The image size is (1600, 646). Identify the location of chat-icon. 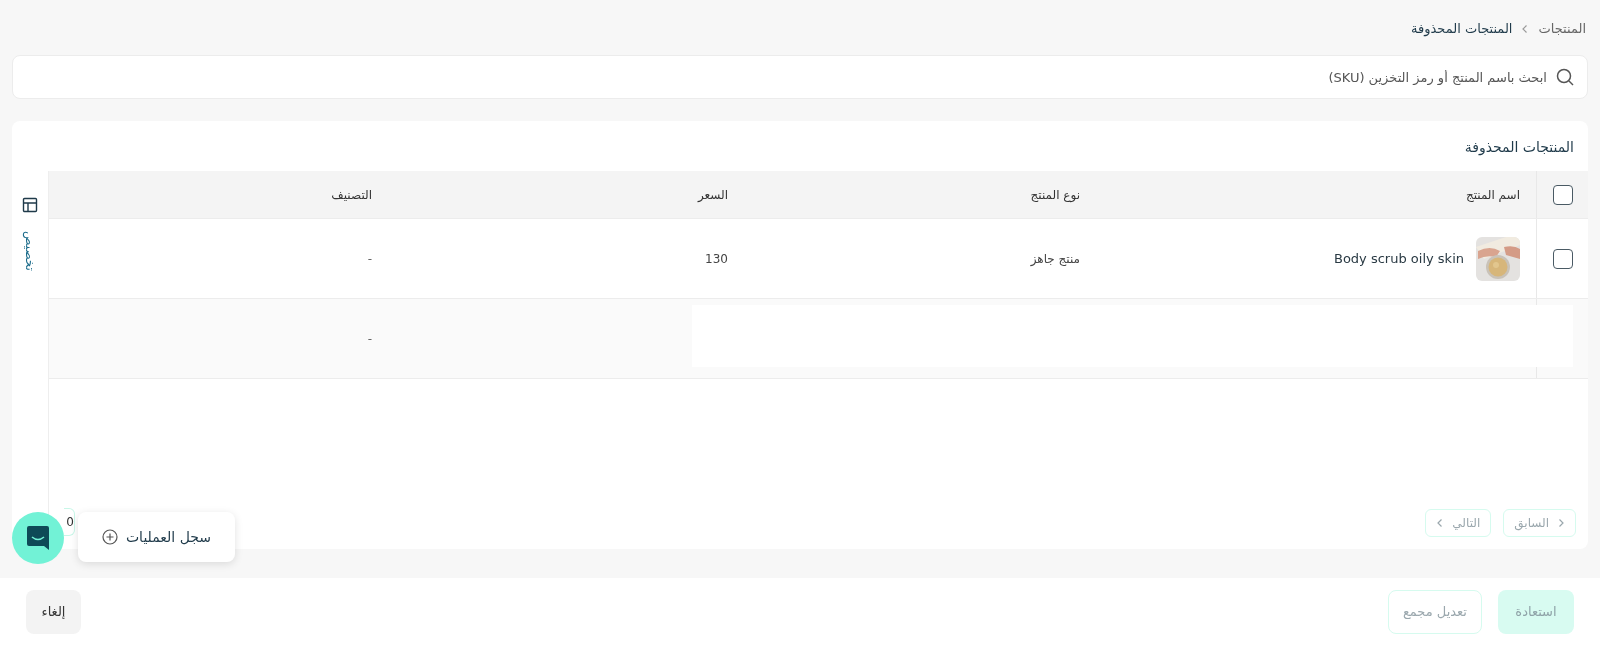
(38, 538).